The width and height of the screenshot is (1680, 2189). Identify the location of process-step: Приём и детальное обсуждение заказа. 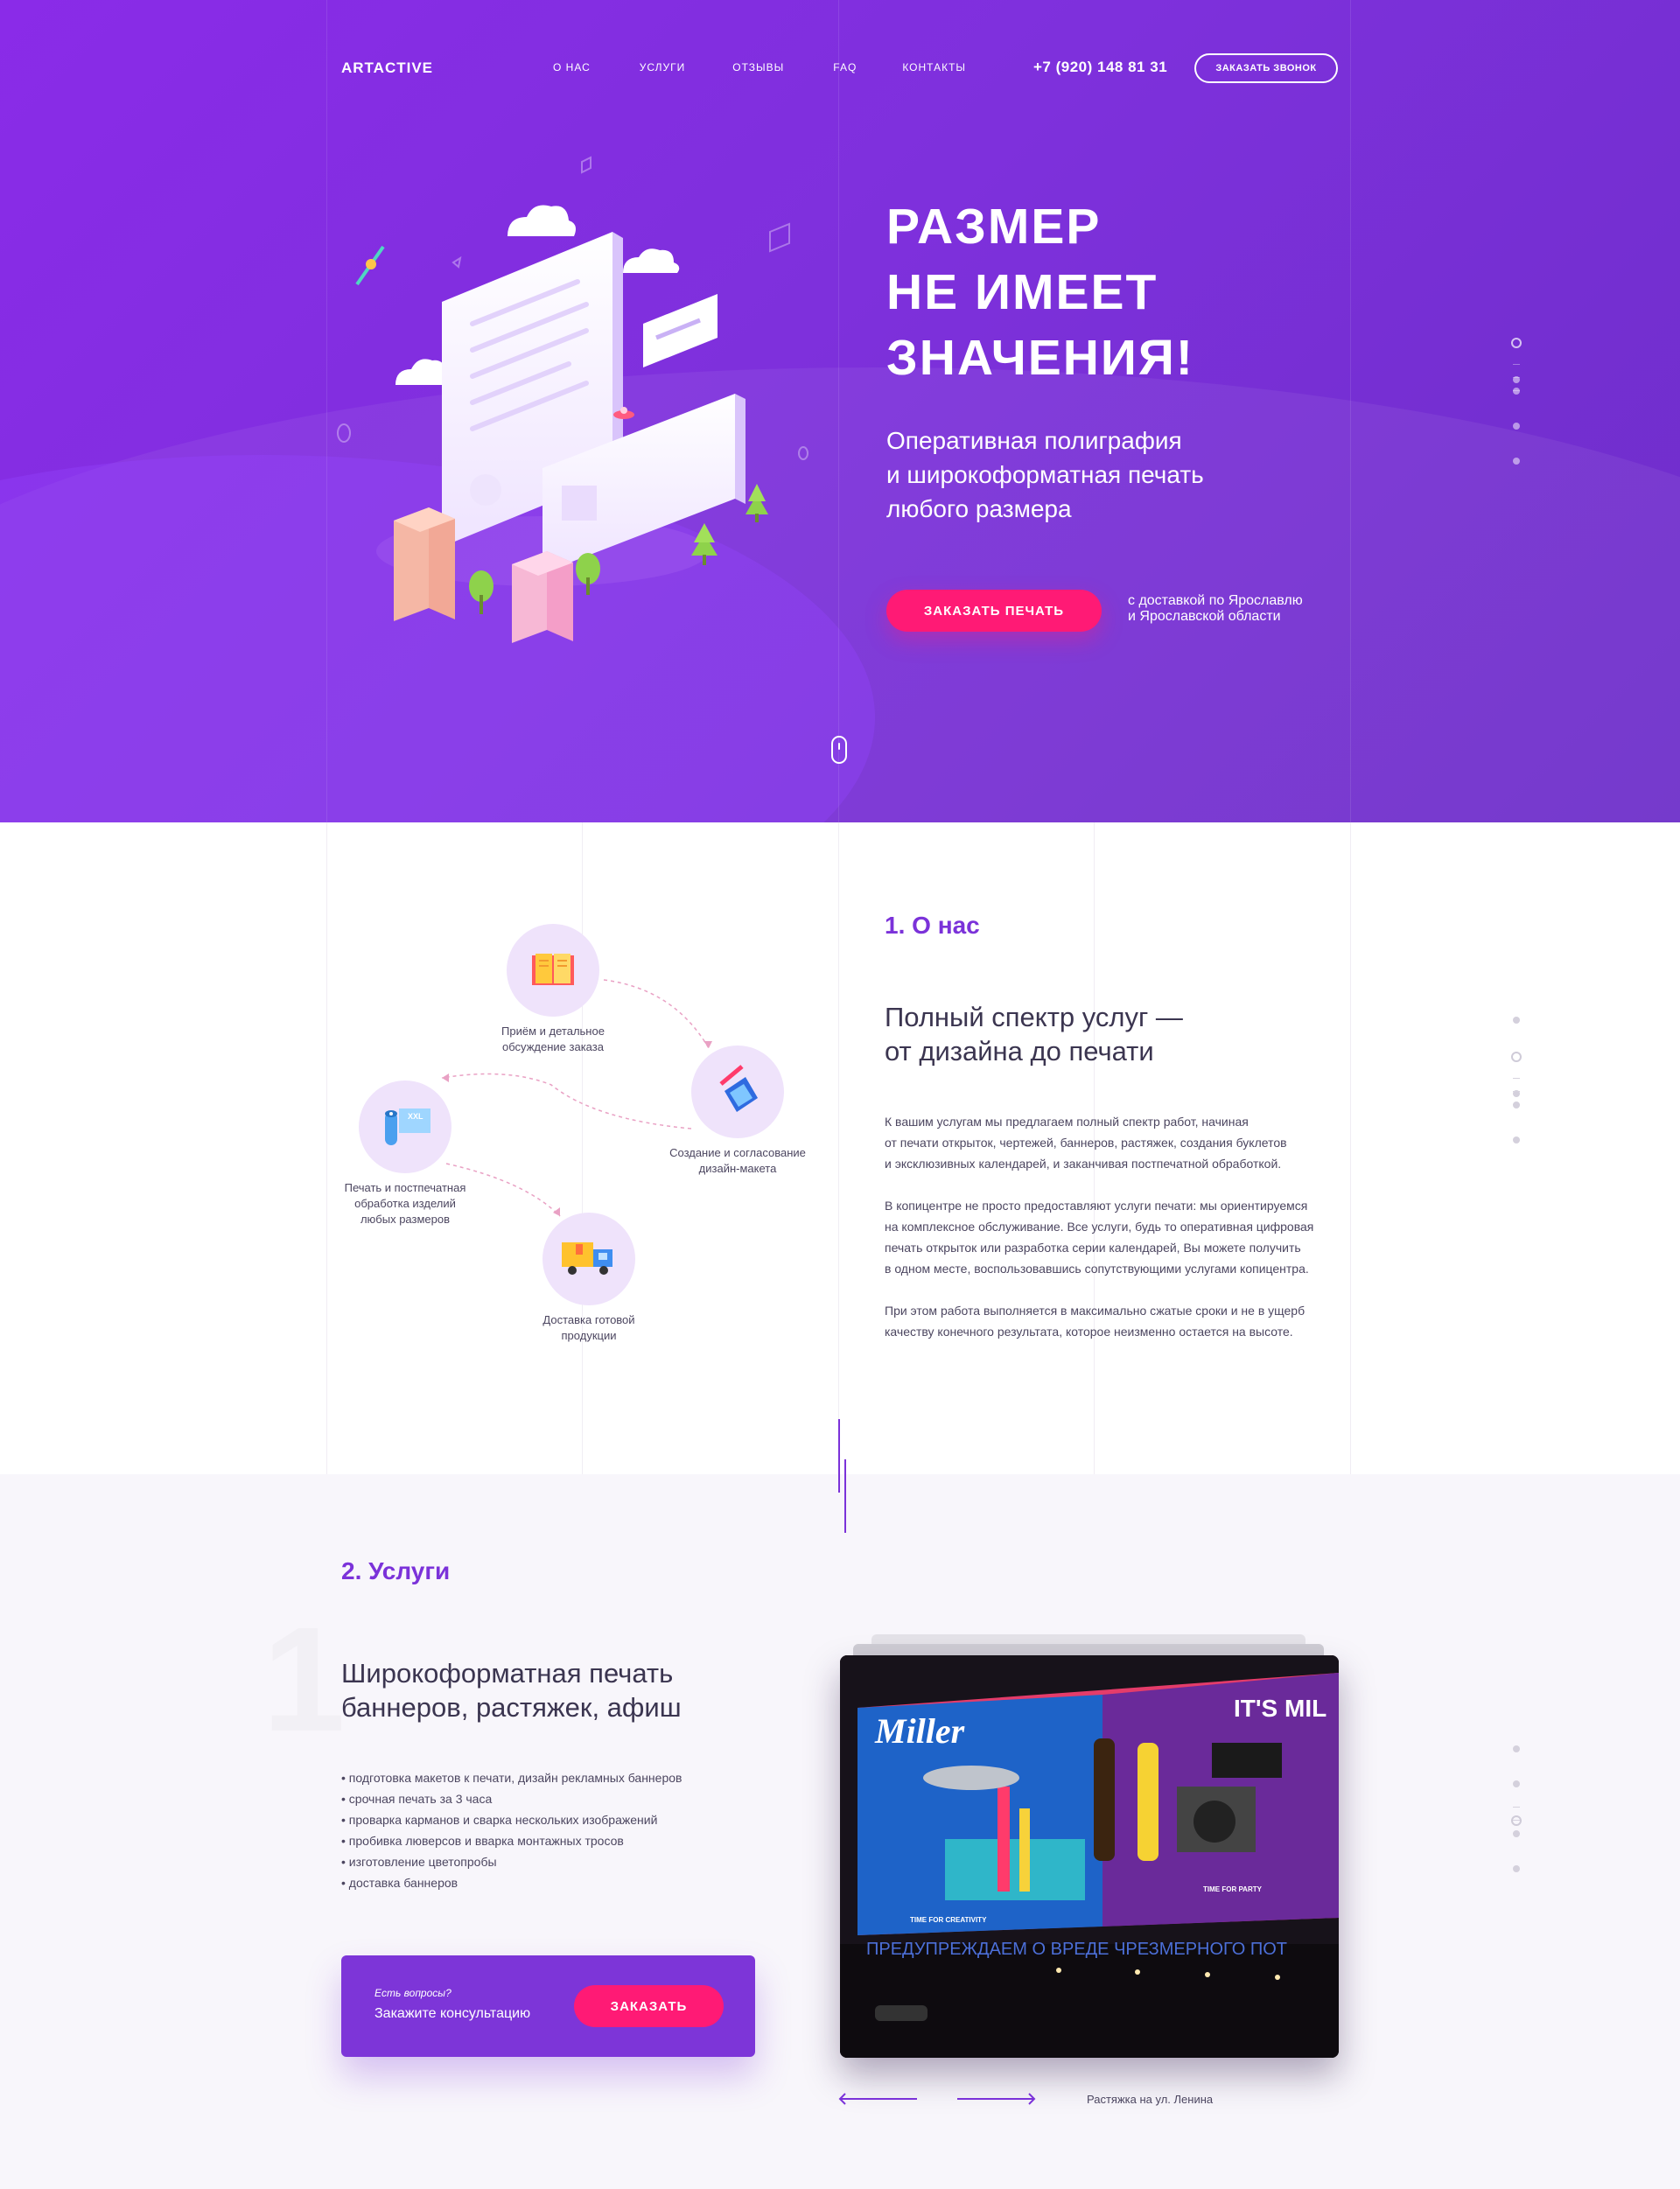
(553, 989).